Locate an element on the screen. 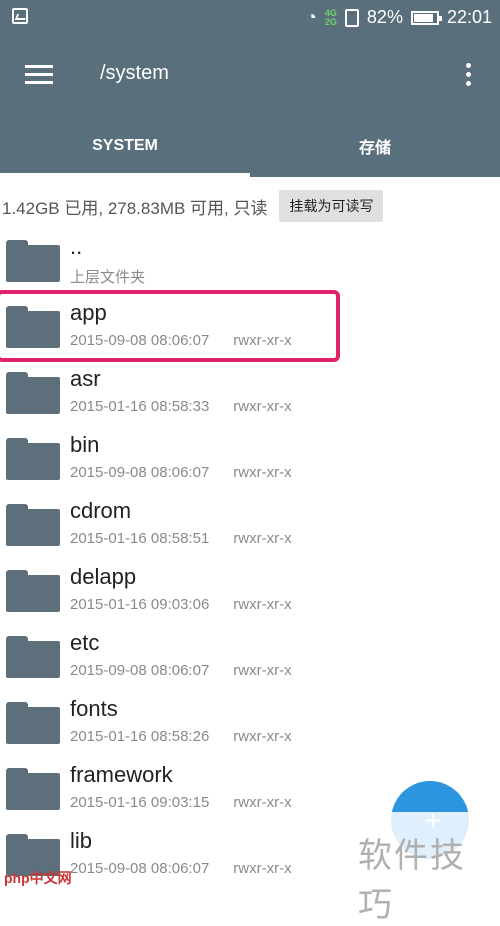 This screenshot has height=926, width=500. watermark: 软件技巧 is located at coordinates (424, 868).